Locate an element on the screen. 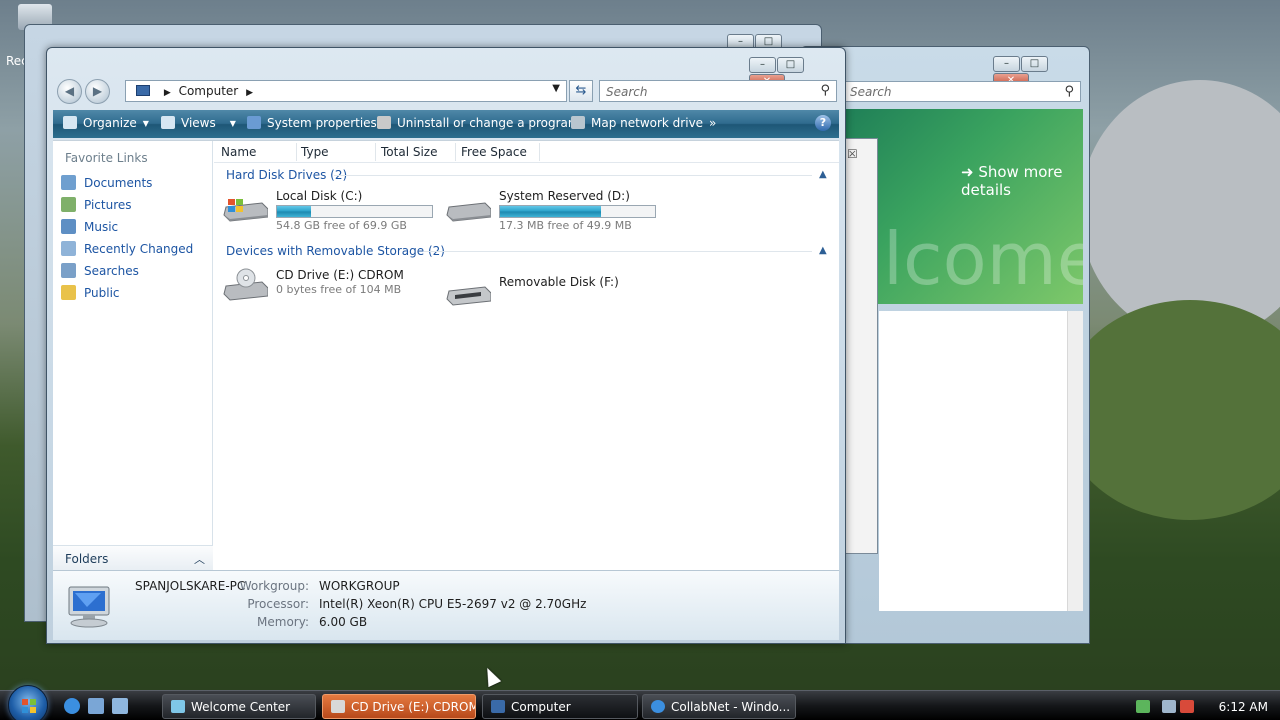  taskbar-button-cd-drive: CD Drive (E:) CDROM is located at coordinates (399, 706).